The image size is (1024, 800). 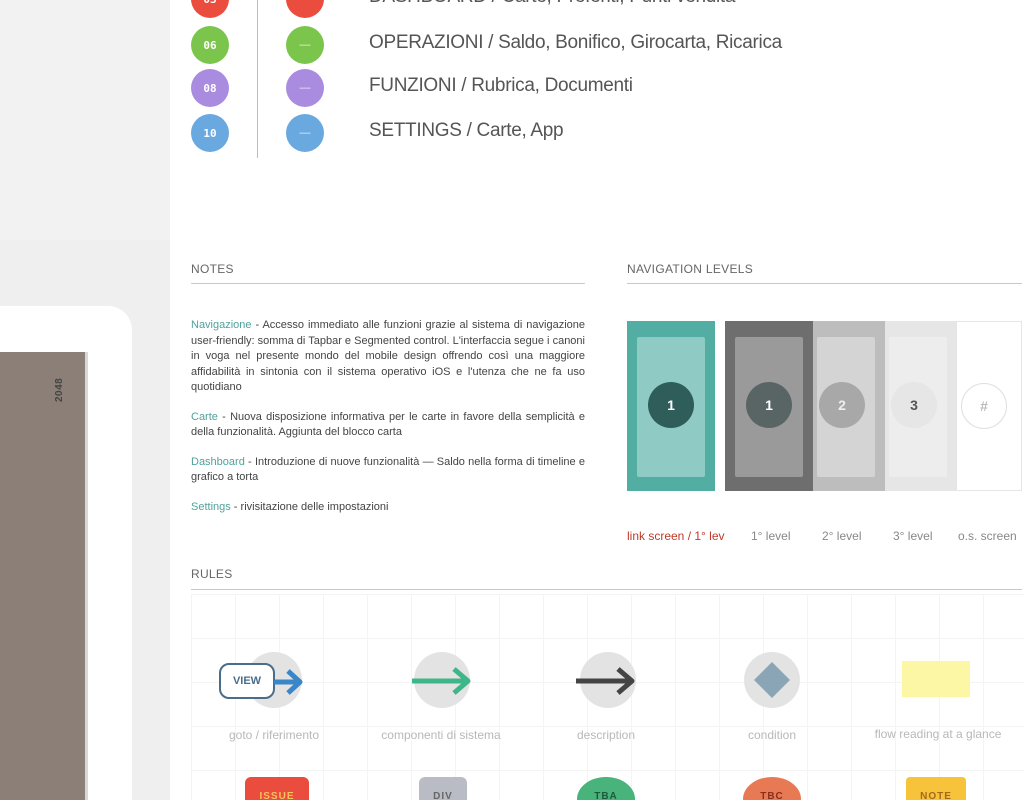 What do you see at coordinates (441, 681) in the screenshot?
I see `green-arrow-icon` at bounding box center [441, 681].